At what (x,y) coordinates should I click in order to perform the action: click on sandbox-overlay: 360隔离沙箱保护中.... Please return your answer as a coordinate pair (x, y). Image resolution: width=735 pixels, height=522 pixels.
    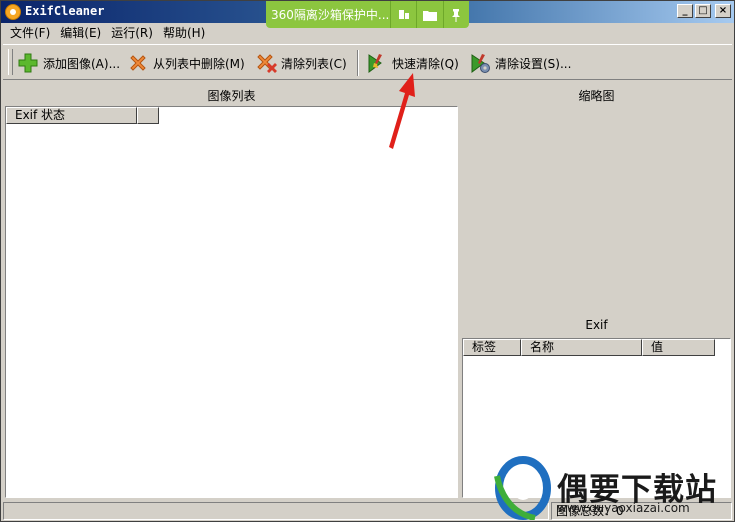
    Looking at the image, I should click on (367, 14).